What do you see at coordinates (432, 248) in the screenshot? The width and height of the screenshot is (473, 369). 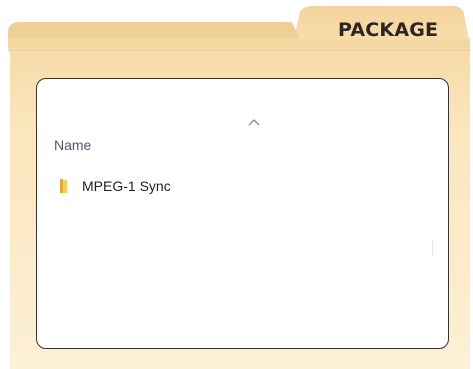 I see `scrollbar` at bounding box center [432, 248].